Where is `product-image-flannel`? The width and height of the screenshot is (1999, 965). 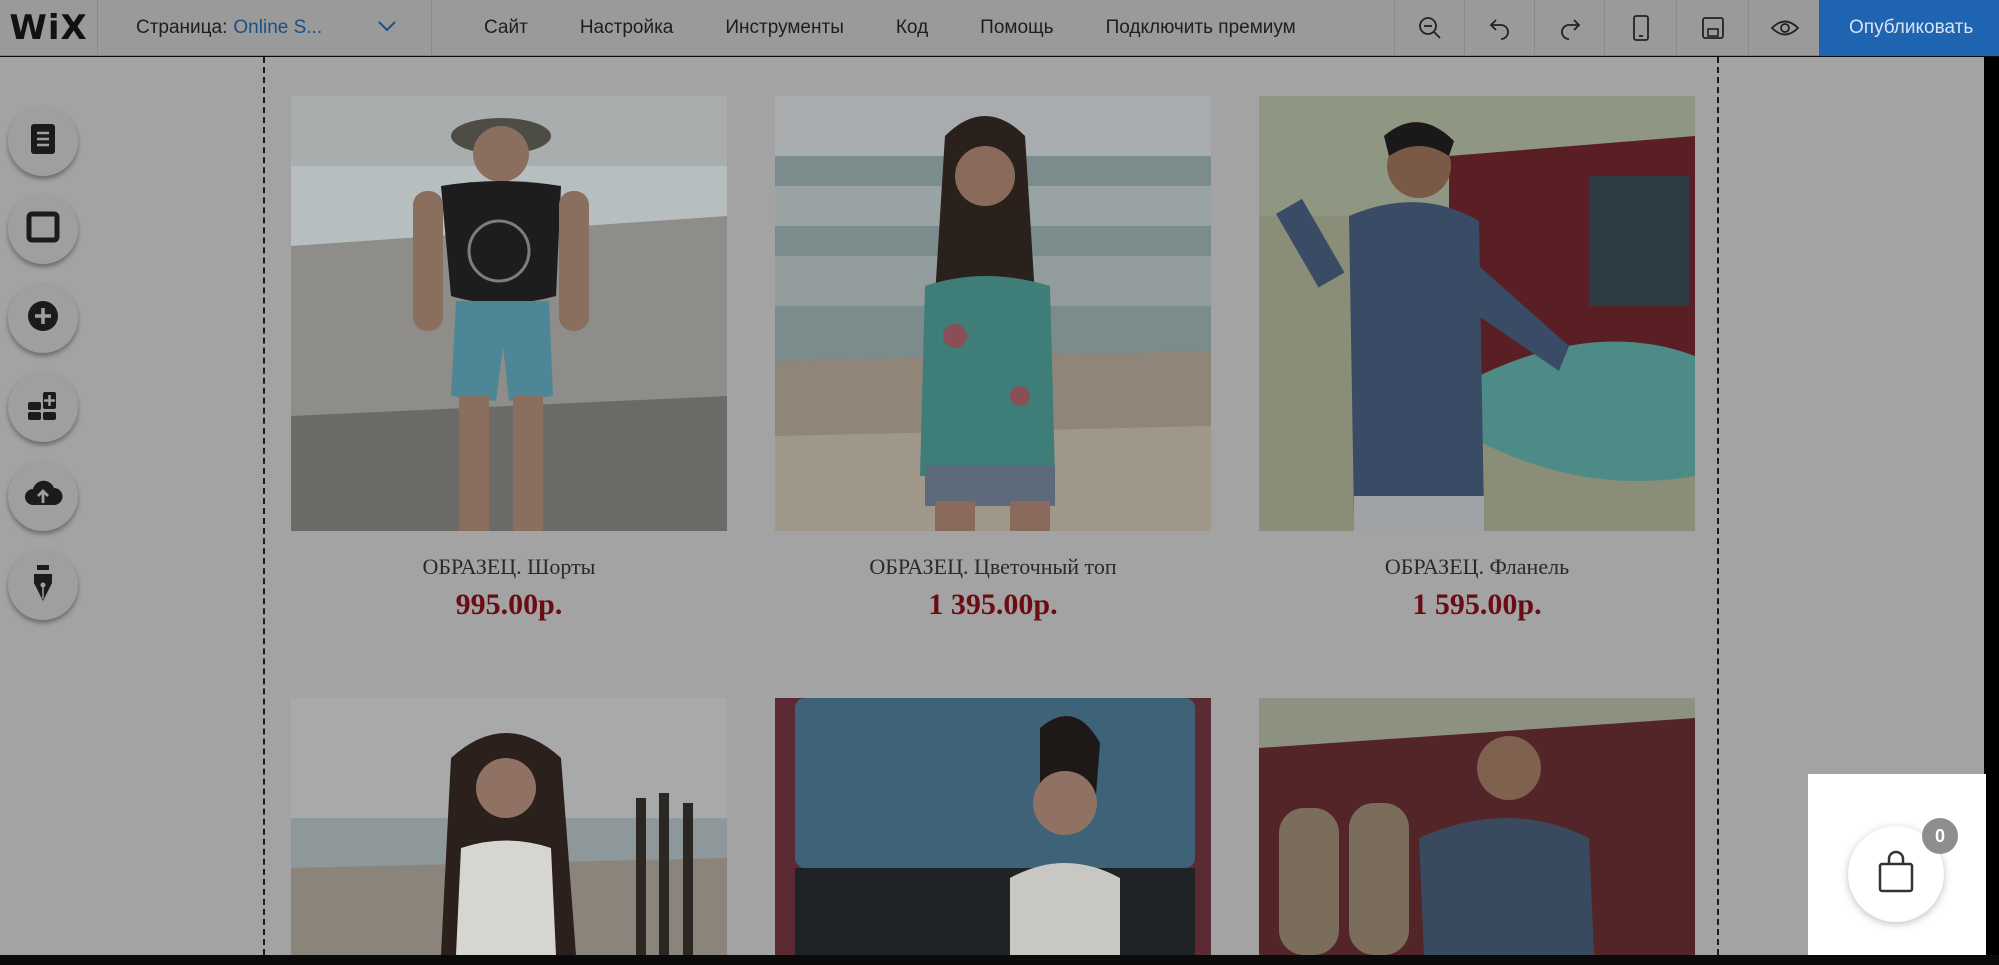
product-image-flannel is located at coordinates (1477, 313).